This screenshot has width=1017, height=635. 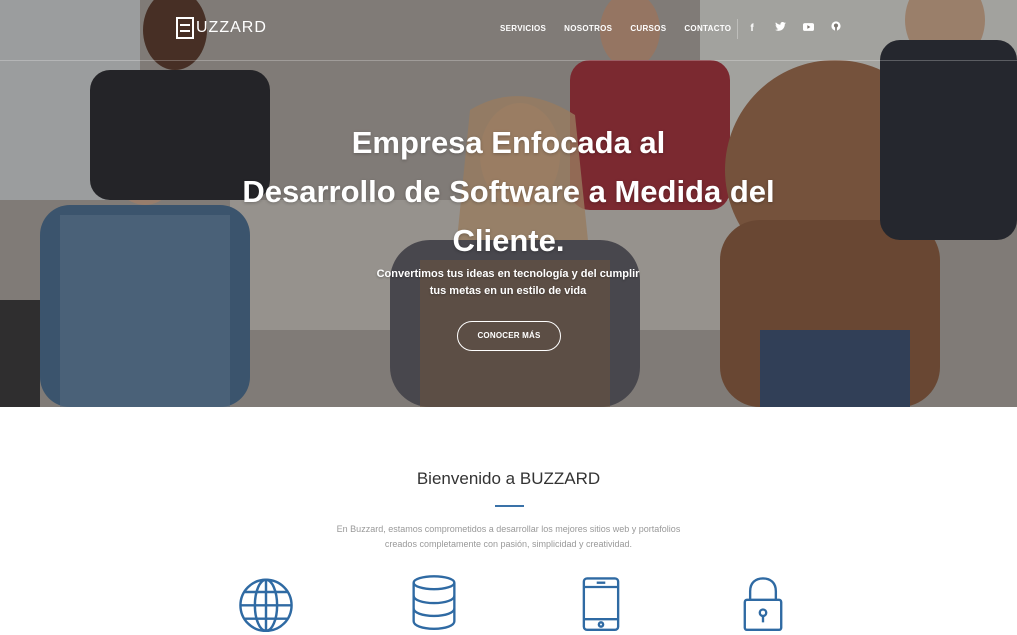 What do you see at coordinates (508, 603) in the screenshot?
I see `features-row` at bounding box center [508, 603].